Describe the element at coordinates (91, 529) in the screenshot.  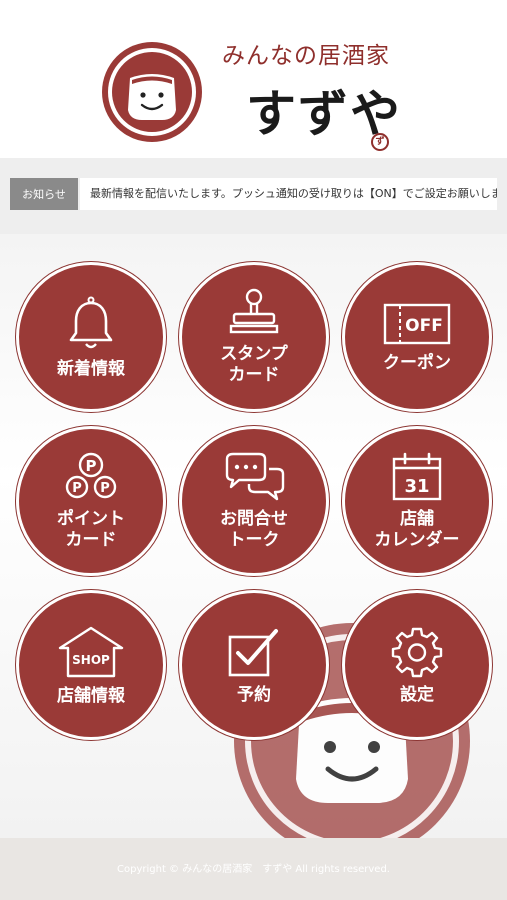
I see `point-card-label: ポイント カード` at that location.